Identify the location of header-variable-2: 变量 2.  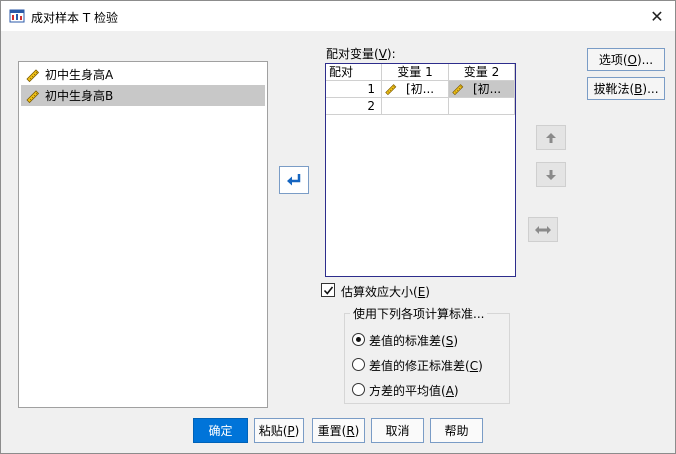
(482, 72).